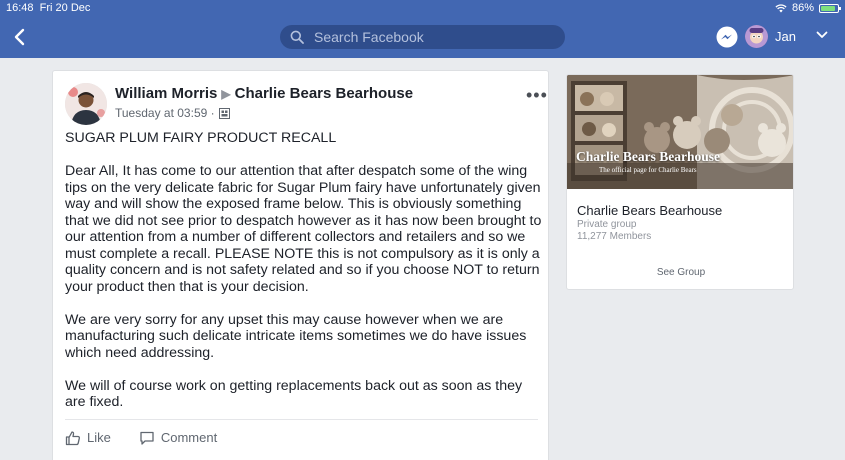 This screenshot has height=460, width=845. What do you see at coordinates (165, 113) in the screenshot?
I see `post-timestamp: Tuesday at 03:59 ·` at bounding box center [165, 113].